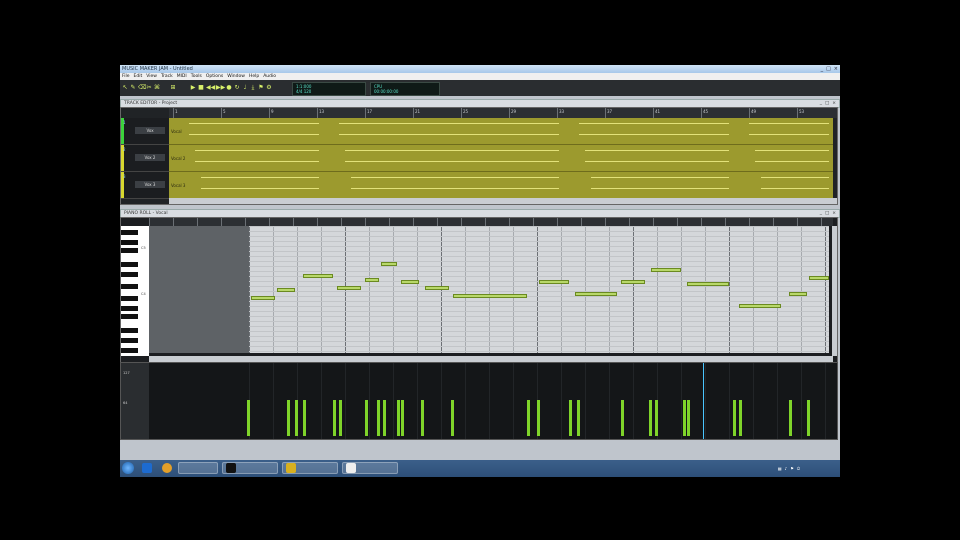 The height and width of the screenshot is (540, 960). What do you see at coordinates (269, 76) in the screenshot?
I see `menu-audio: Audio` at bounding box center [269, 76].